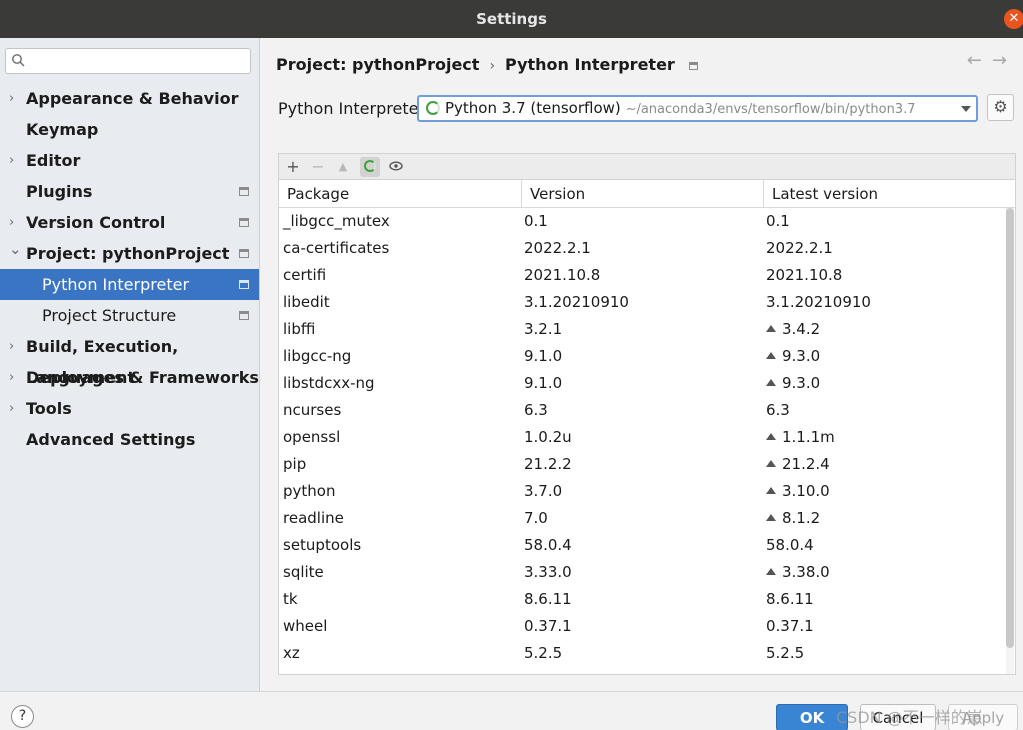  I want to click on table-row: libffi 3.2.1 3.4.2, so click(642, 329).